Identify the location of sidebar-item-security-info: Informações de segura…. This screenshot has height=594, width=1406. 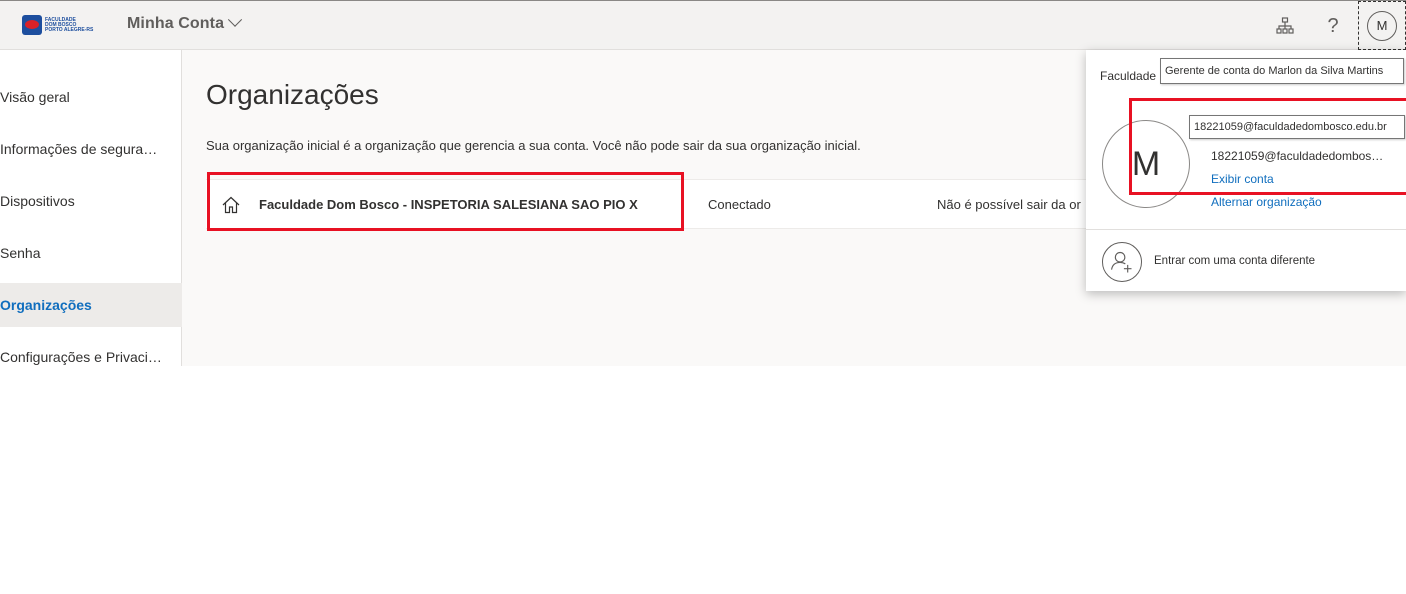
(91, 149).